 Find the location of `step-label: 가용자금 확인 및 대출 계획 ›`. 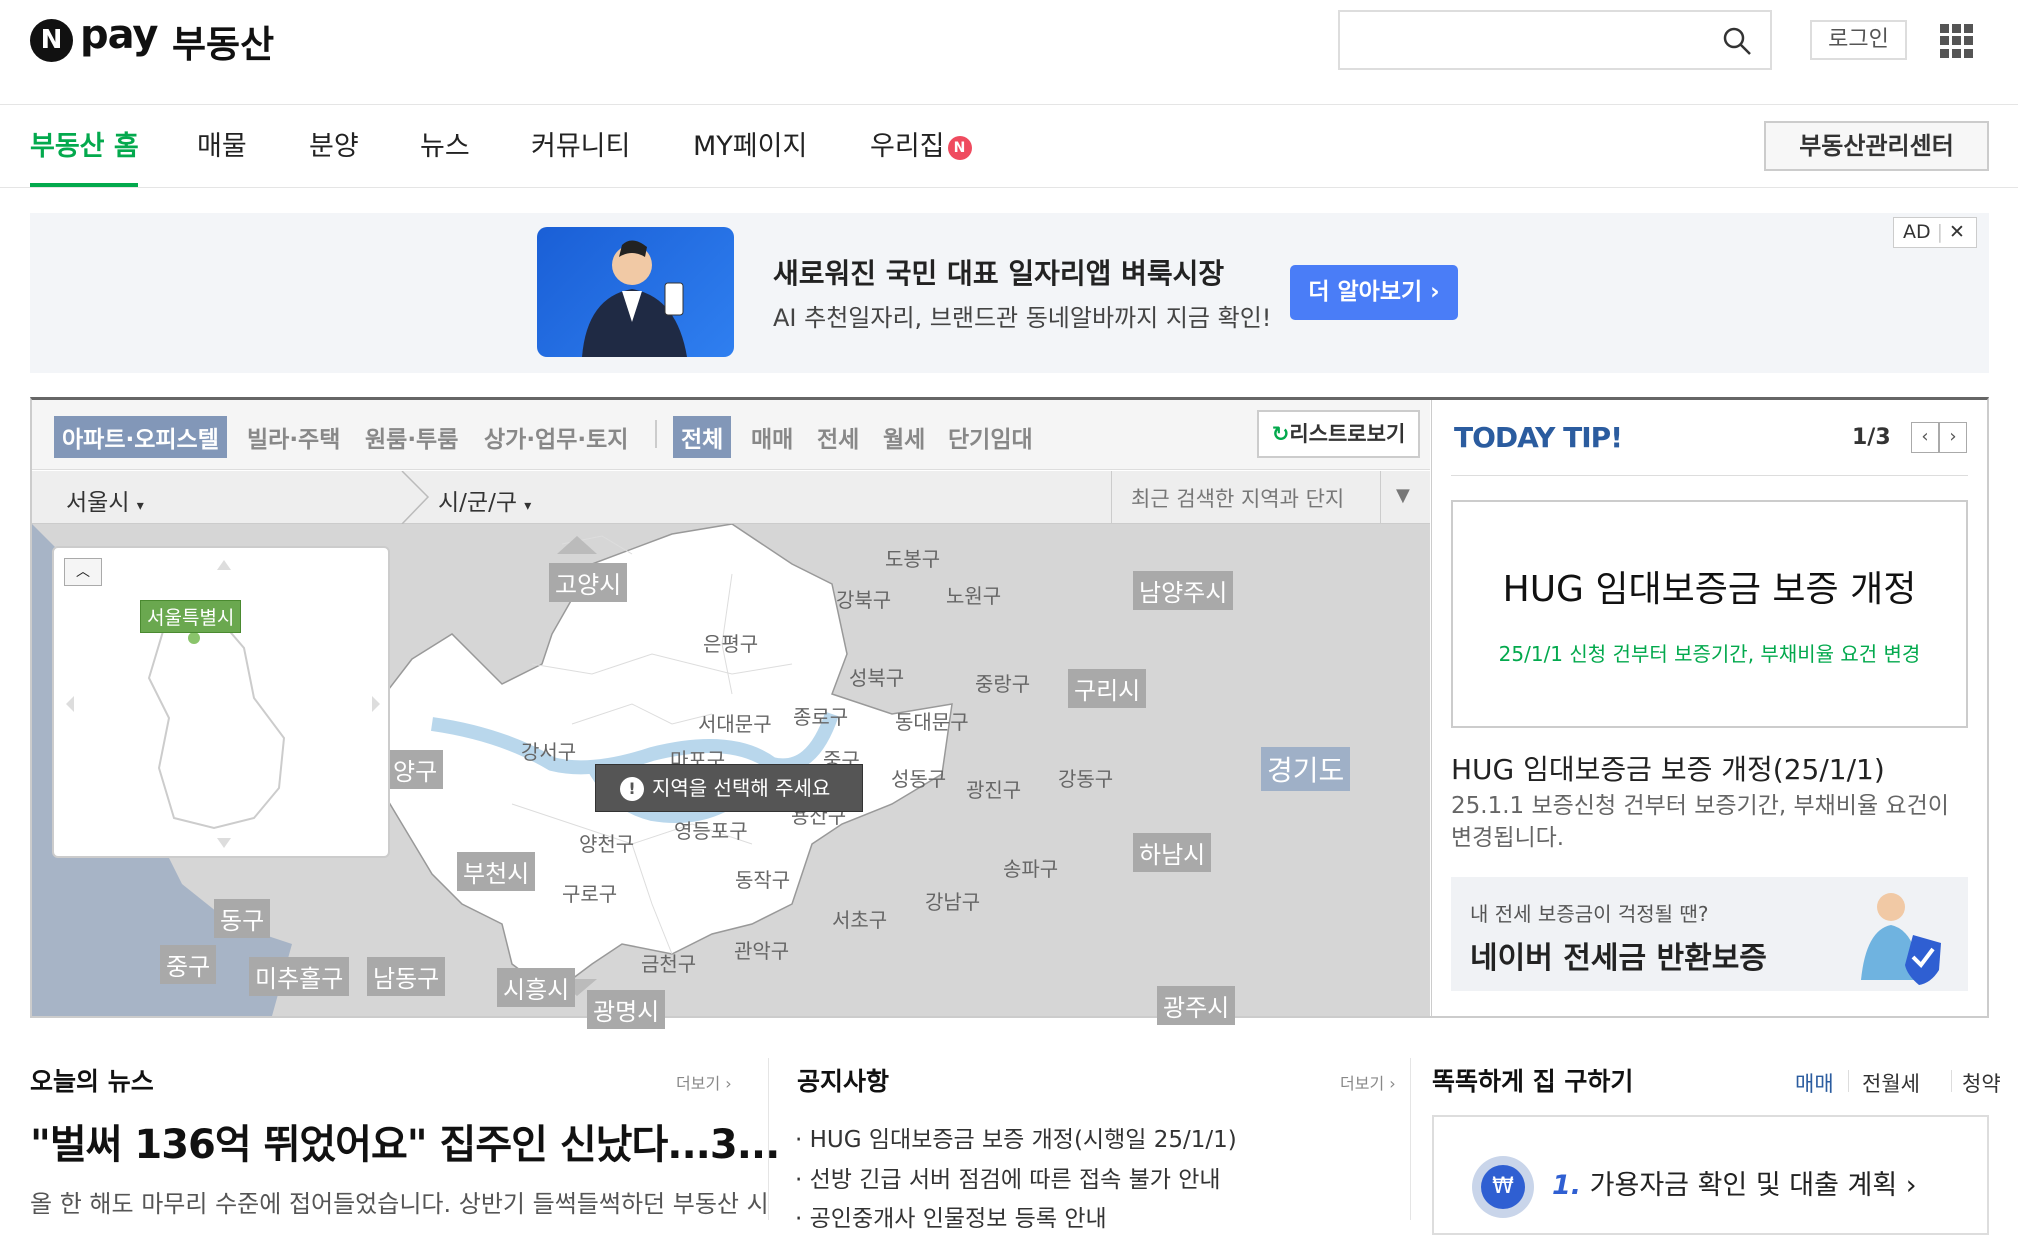

step-label: 가용자금 확인 및 대출 계획 › is located at coordinates (1753, 1185).